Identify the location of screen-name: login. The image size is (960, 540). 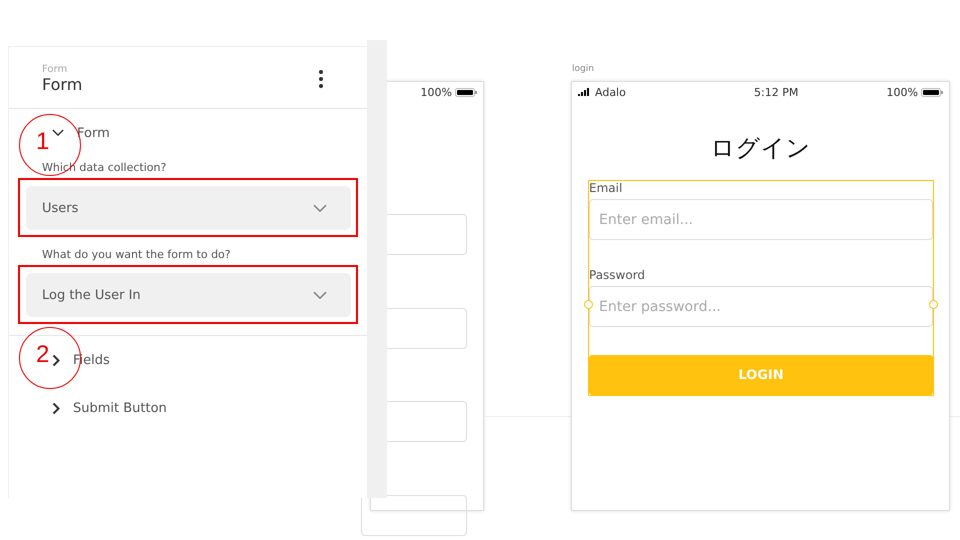
(583, 69).